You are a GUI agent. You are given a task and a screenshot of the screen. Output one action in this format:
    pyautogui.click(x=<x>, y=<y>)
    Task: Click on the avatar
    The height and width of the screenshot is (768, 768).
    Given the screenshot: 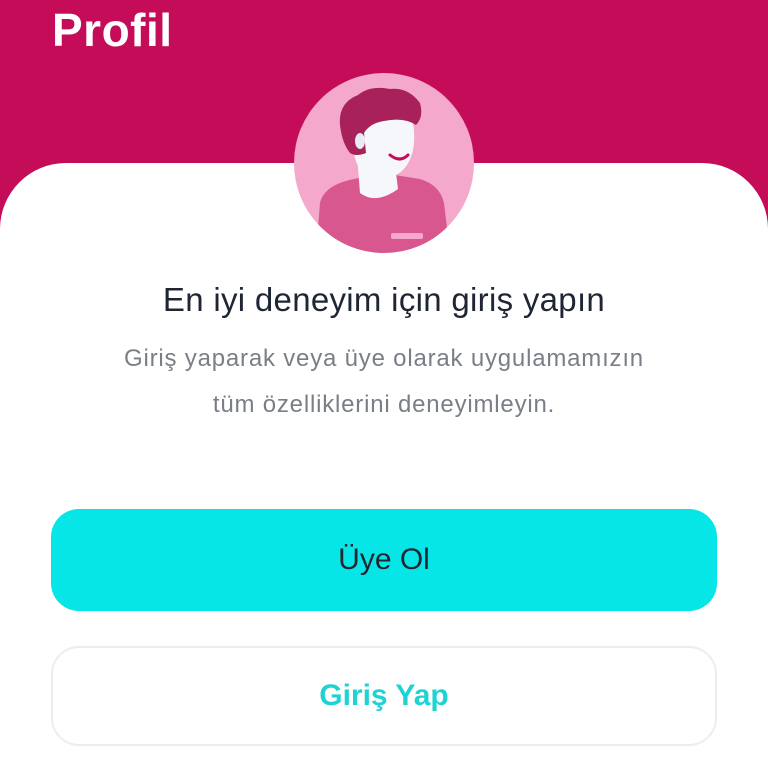 What is the action you would take?
    pyautogui.click(x=384, y=163)
    